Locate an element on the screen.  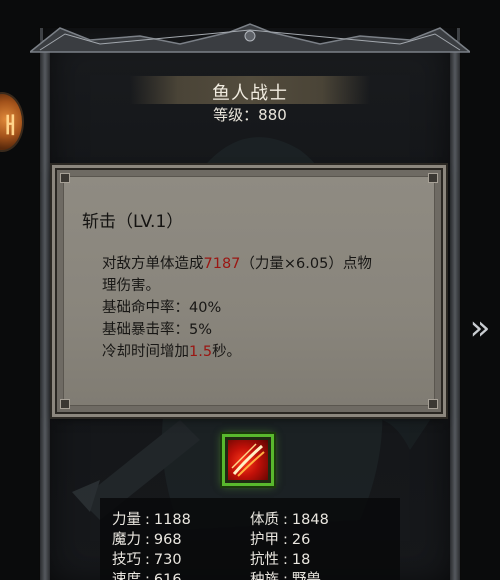
stat-strength: 力量:1188 is located at coordinates (151, 520).